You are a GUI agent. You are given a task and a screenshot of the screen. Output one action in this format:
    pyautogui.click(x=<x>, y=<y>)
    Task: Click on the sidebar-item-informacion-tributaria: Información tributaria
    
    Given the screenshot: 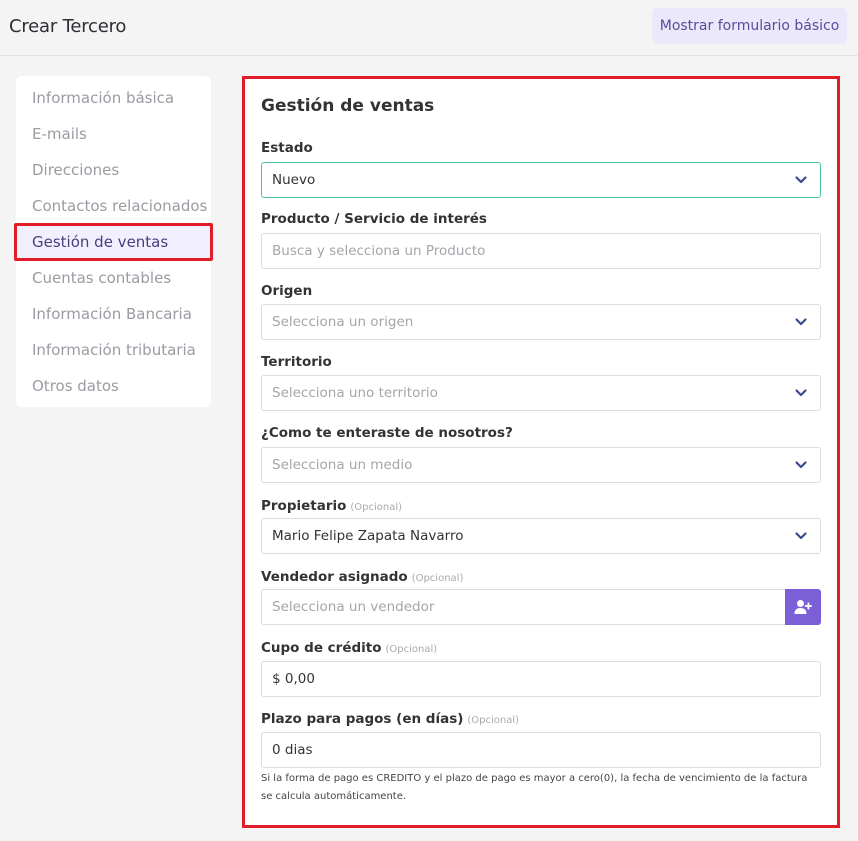 What is the action you would take?
    pyautogui.click(x=113, y=350)
    